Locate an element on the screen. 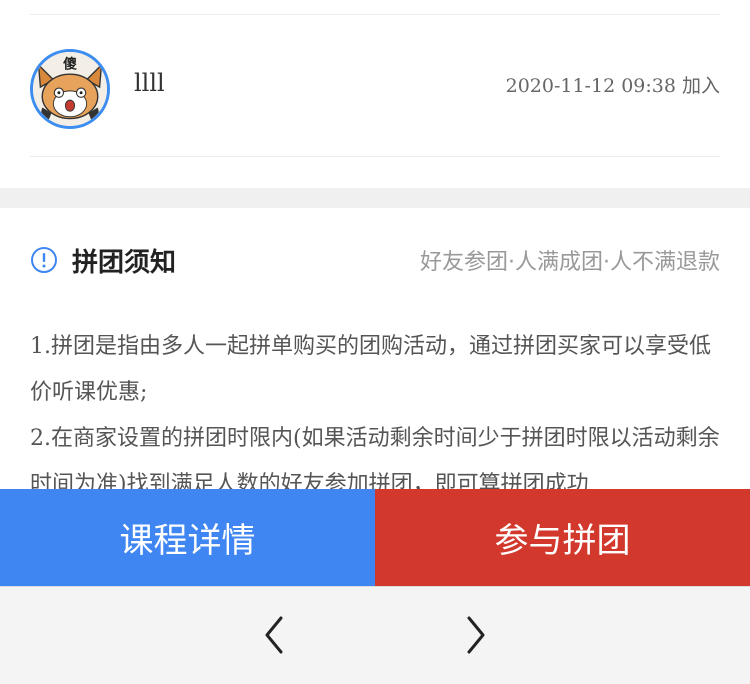 This screenshot has height=684, width=750. notice-title: 拼团须知 is located at coordinates (124, 263).